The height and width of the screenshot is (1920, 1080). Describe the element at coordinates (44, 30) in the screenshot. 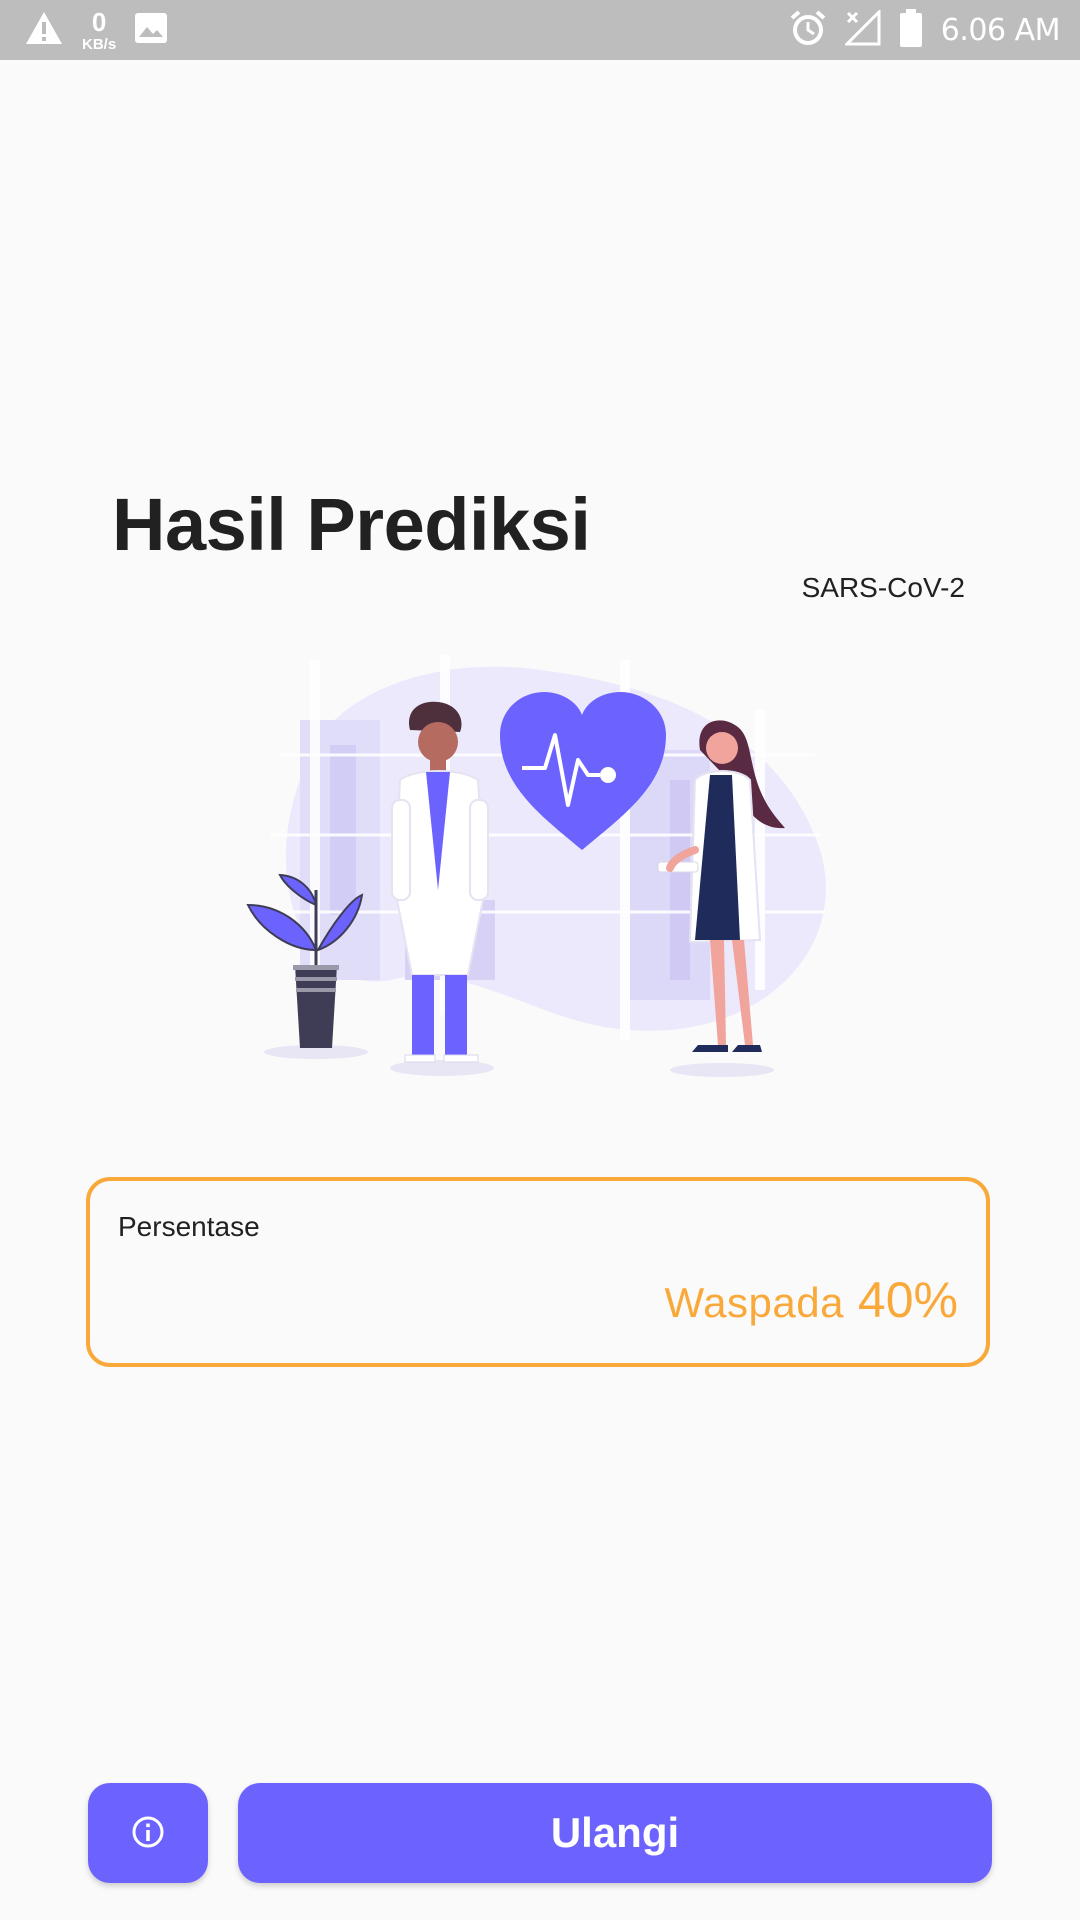

I see `warning-icon` at that location.